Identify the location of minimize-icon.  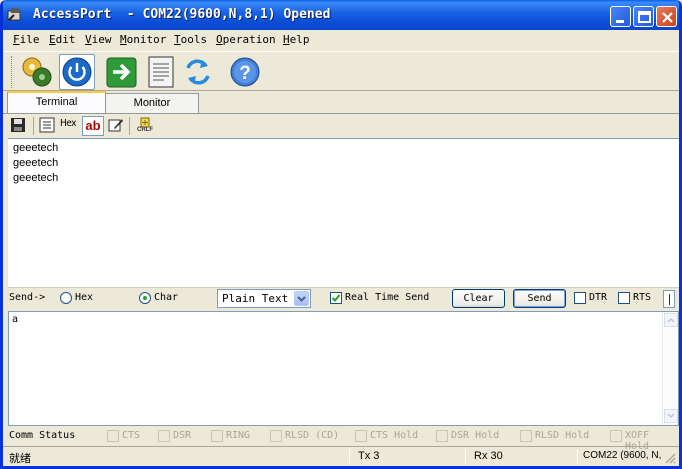
(620, 21).